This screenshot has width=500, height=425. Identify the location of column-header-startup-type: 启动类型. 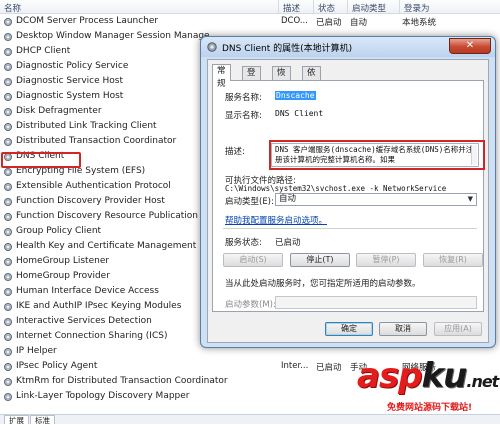
(369, 8).